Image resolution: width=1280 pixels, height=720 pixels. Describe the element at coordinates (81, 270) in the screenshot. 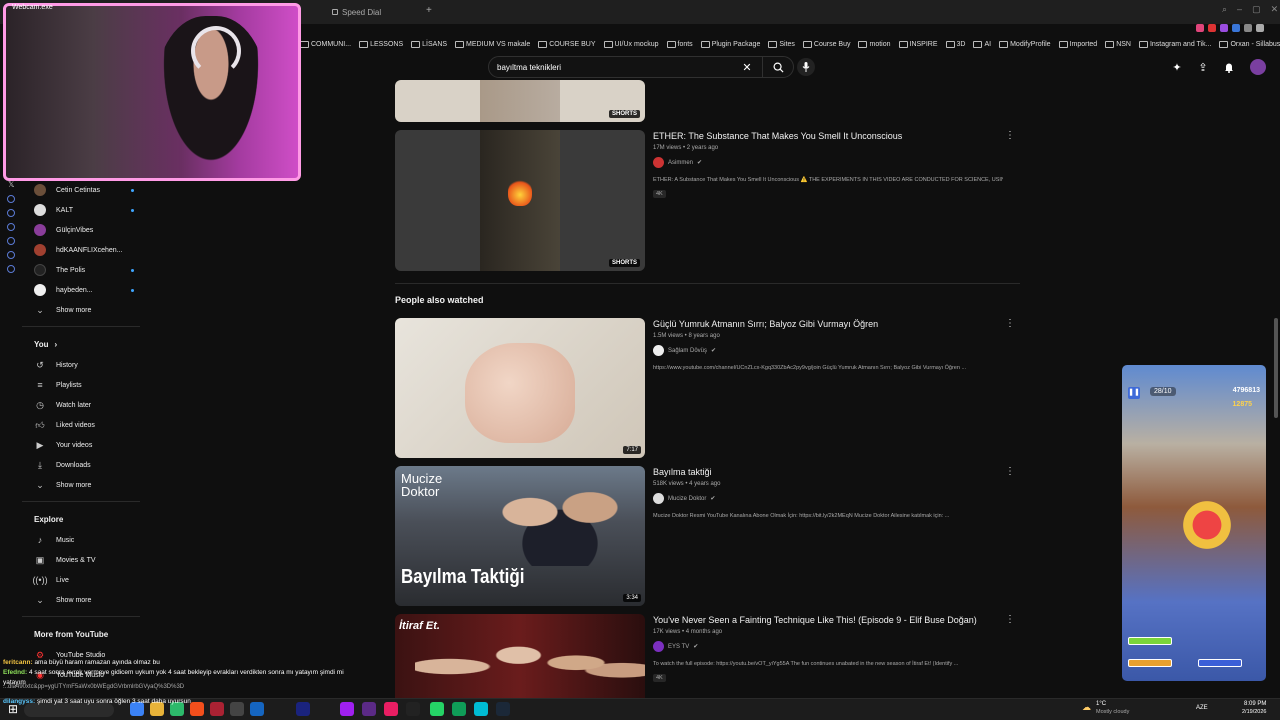

I see `sidebar-subscription: The Polis` at that location.